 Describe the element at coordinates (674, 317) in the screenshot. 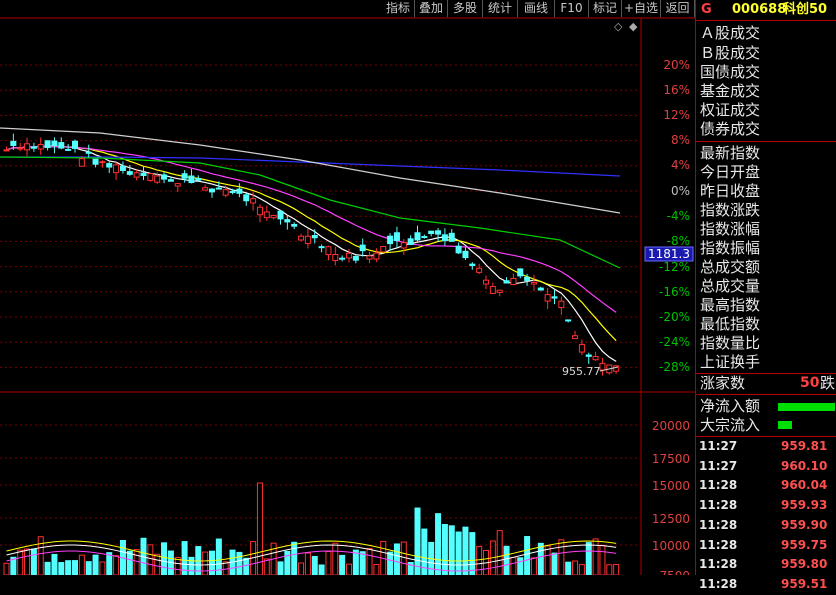

I see `pct-label: -20%` at that location.